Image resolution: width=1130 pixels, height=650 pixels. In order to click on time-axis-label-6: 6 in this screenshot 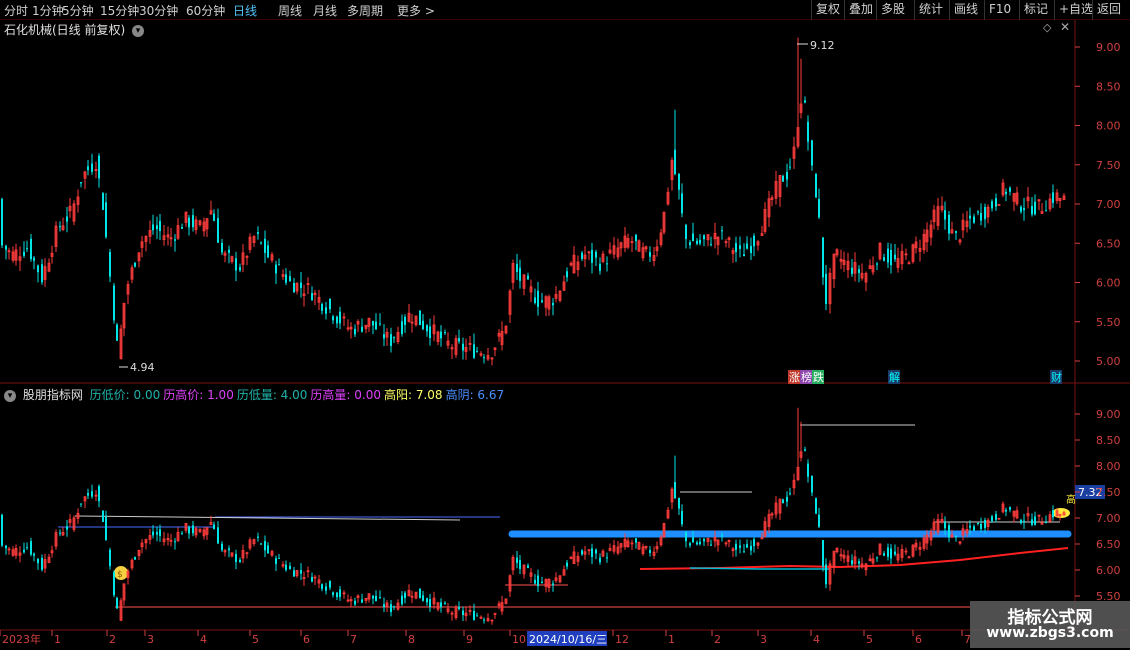, I will do `click(306, 639)`.